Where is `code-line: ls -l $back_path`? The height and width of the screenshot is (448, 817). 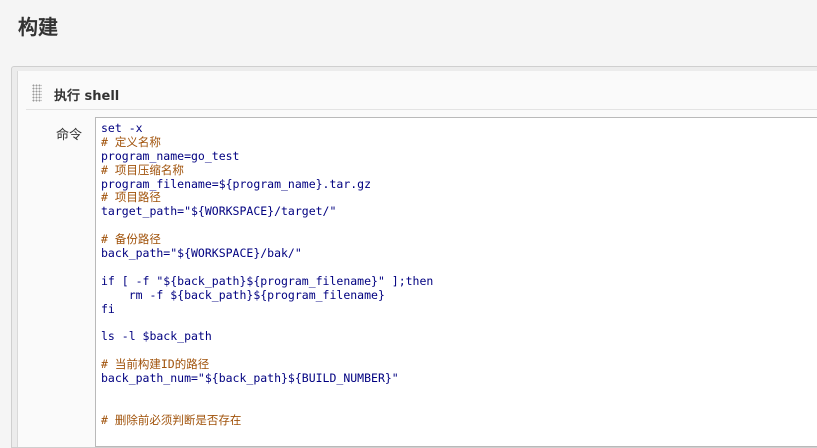 code-line: ls -l $back_path is located at coordinates (459, 336).